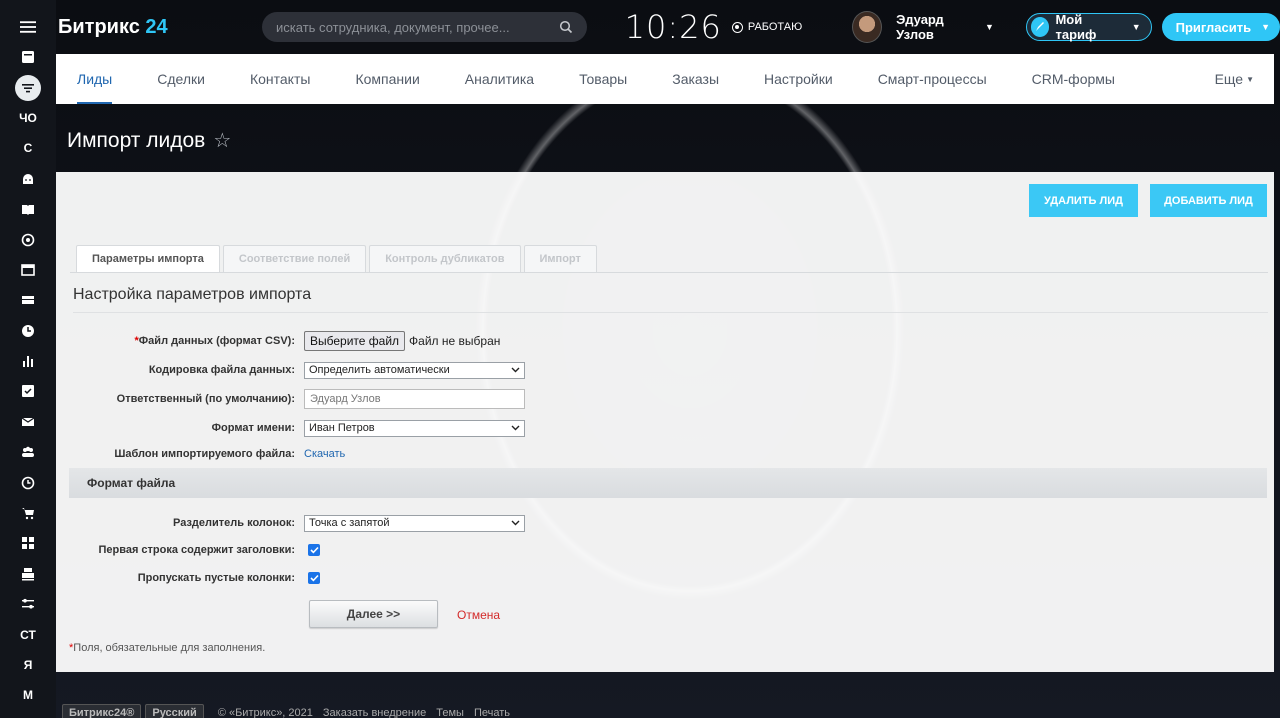 Image resolution: width=1280 pixels, height=718 pixels. Describe the element at coordinates (216, 578) in the screenshot. I see `skip-empty-label: Пропускать пустые колонки:` at that location.